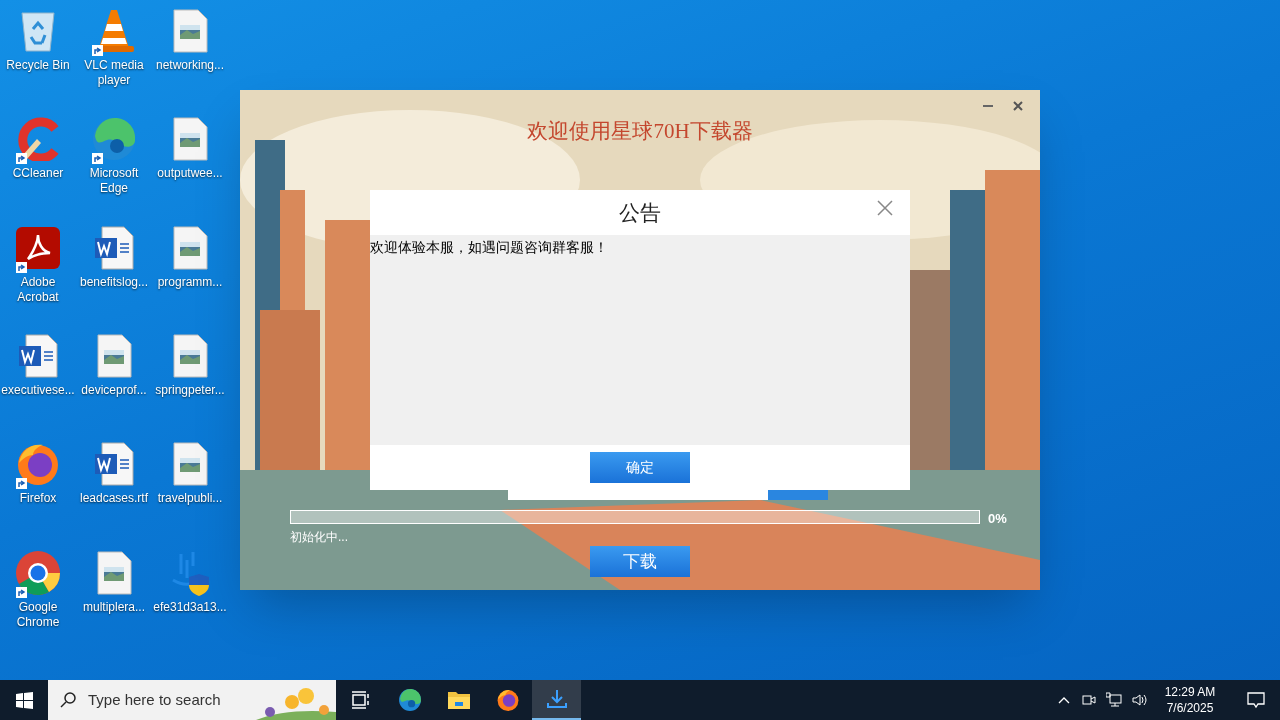 The image size is (1280, 720). What do you see at coordinates (1190, 708) in the screenshot?
I see `clock-date: 7/6/2025` at bounding box center [1190, 708].